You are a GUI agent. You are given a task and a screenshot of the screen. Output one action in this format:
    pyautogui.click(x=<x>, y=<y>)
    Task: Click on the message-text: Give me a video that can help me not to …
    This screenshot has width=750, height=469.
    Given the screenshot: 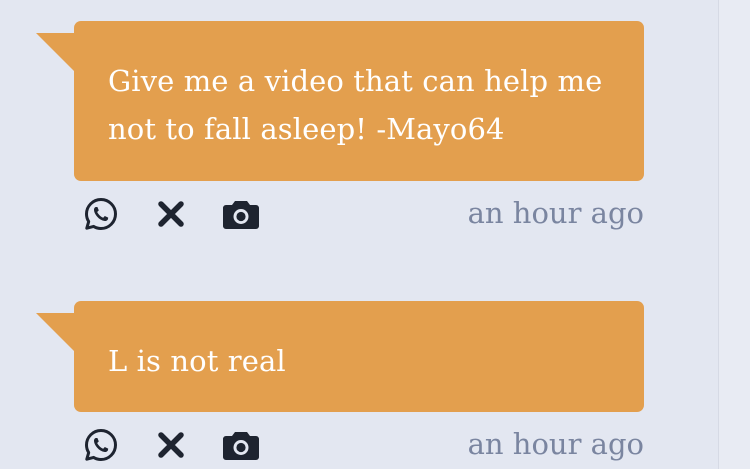 What is the action you would take?
    pyautogui.click(x=355, y=105)
    